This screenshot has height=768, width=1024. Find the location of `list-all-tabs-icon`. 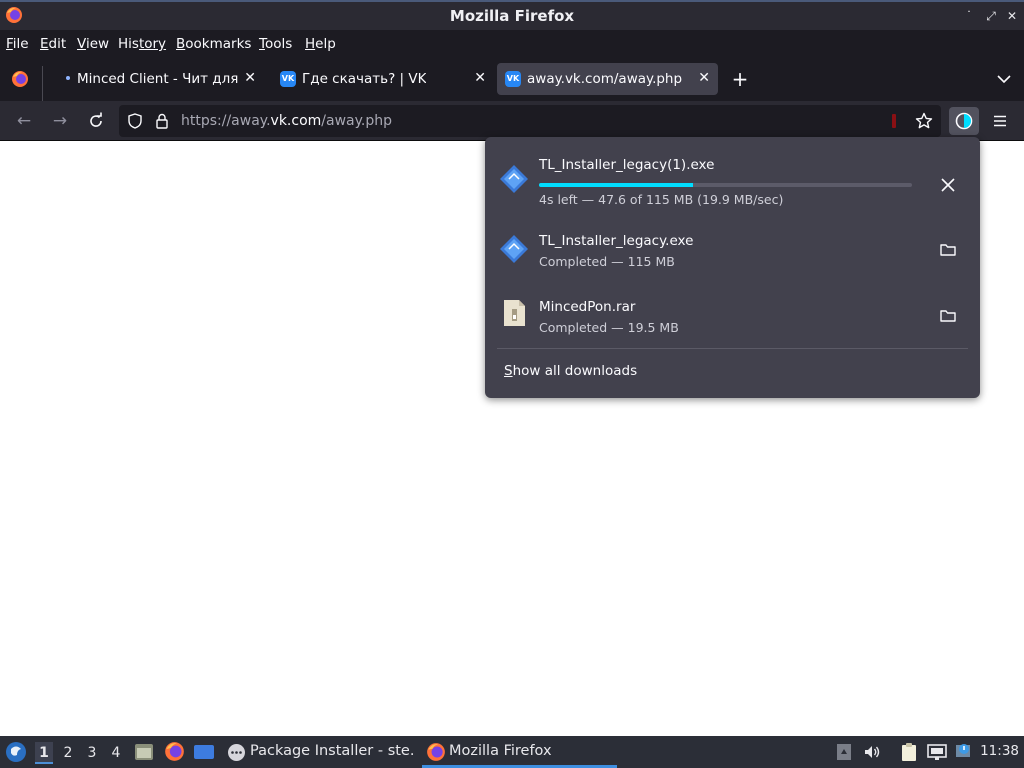

list-all-tabs-icon is located at coordinates (1004, 79).